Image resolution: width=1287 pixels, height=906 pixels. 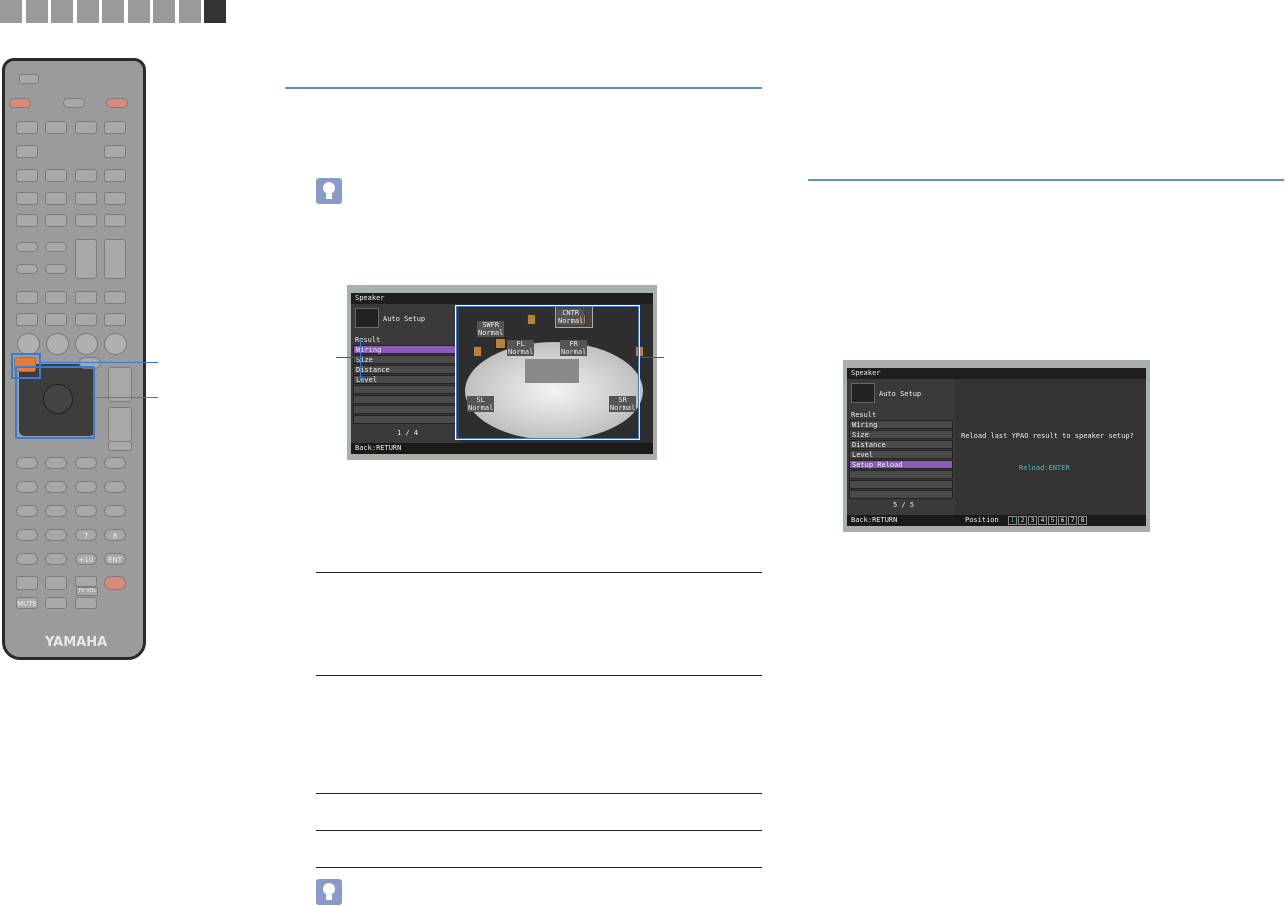 What do you see at coordinates (1012, 520) in the screenshot?
I see `position-number: 1` at bounding box center [1012, 520].